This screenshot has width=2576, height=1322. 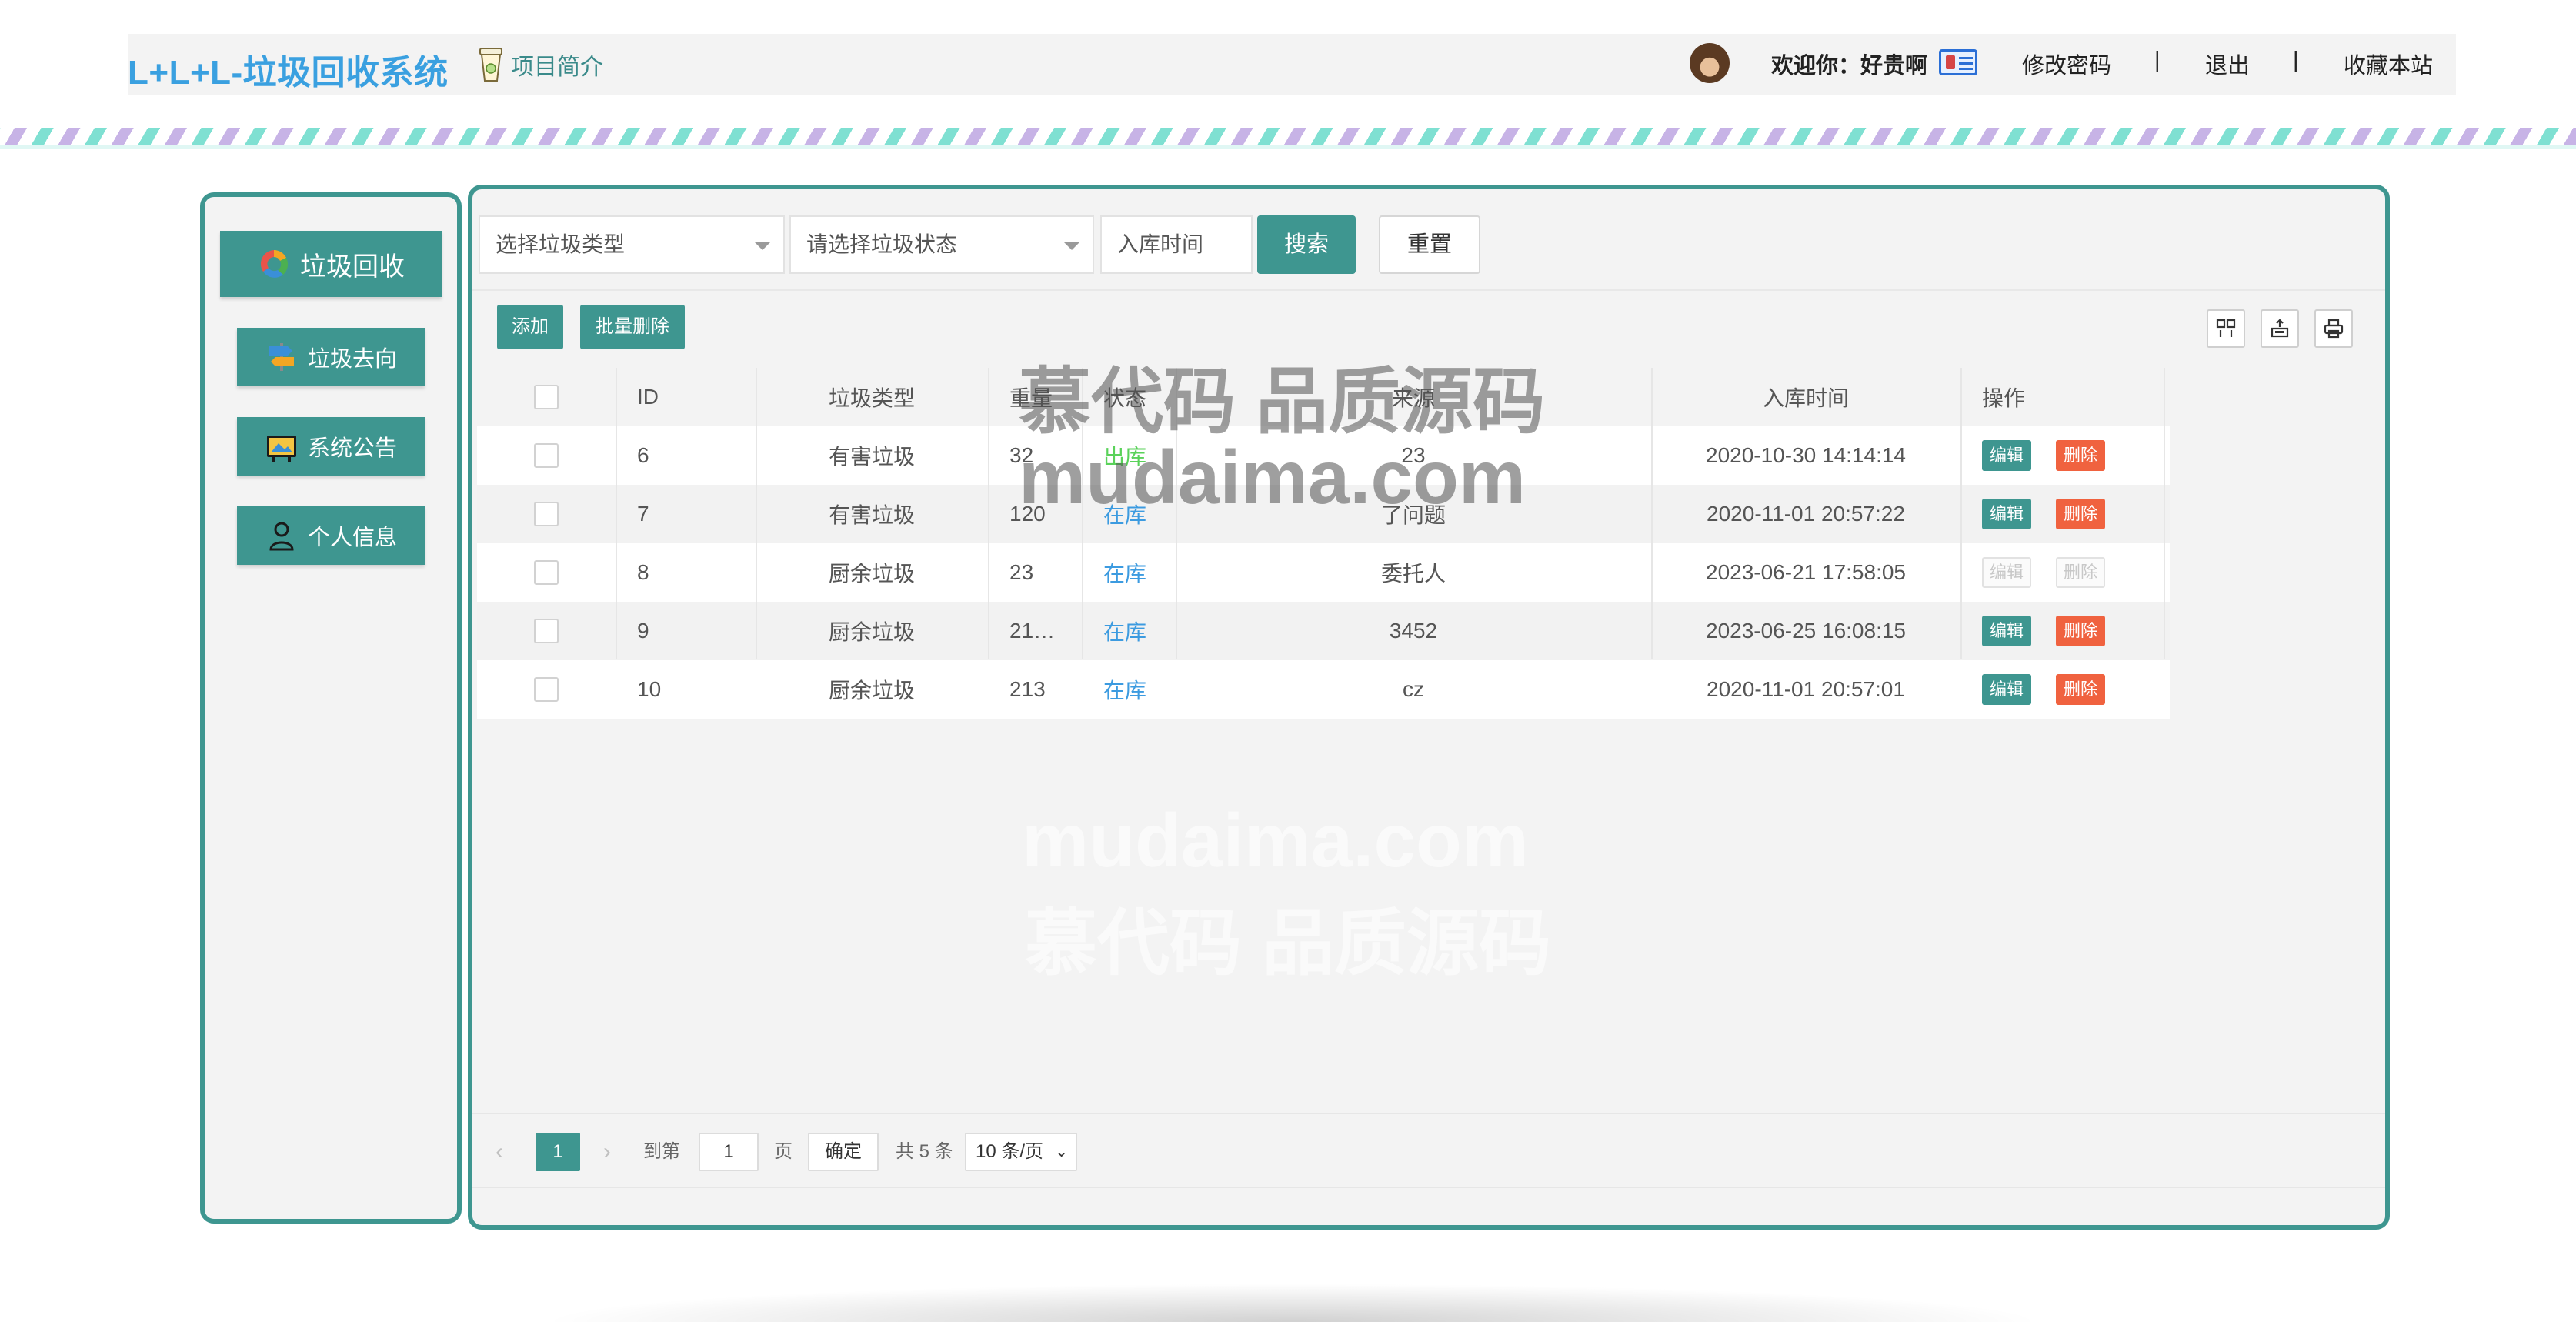 I want to click on export-icon, so click(x=2280, y=329).